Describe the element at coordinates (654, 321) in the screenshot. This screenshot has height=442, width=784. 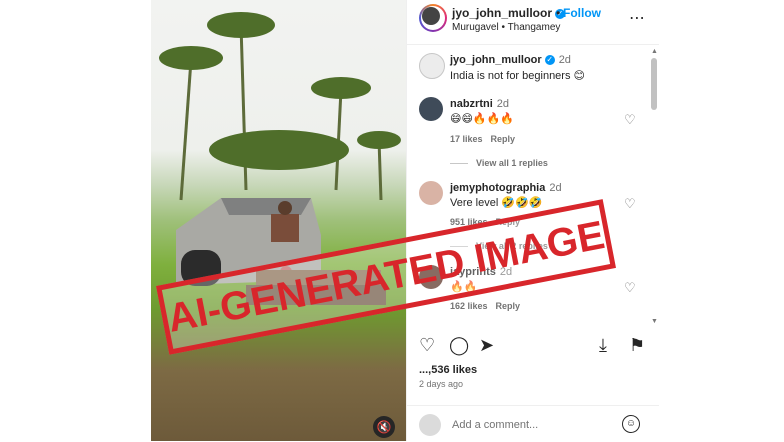
I see `scroll-down-arrow-icon: ▼` at that location.